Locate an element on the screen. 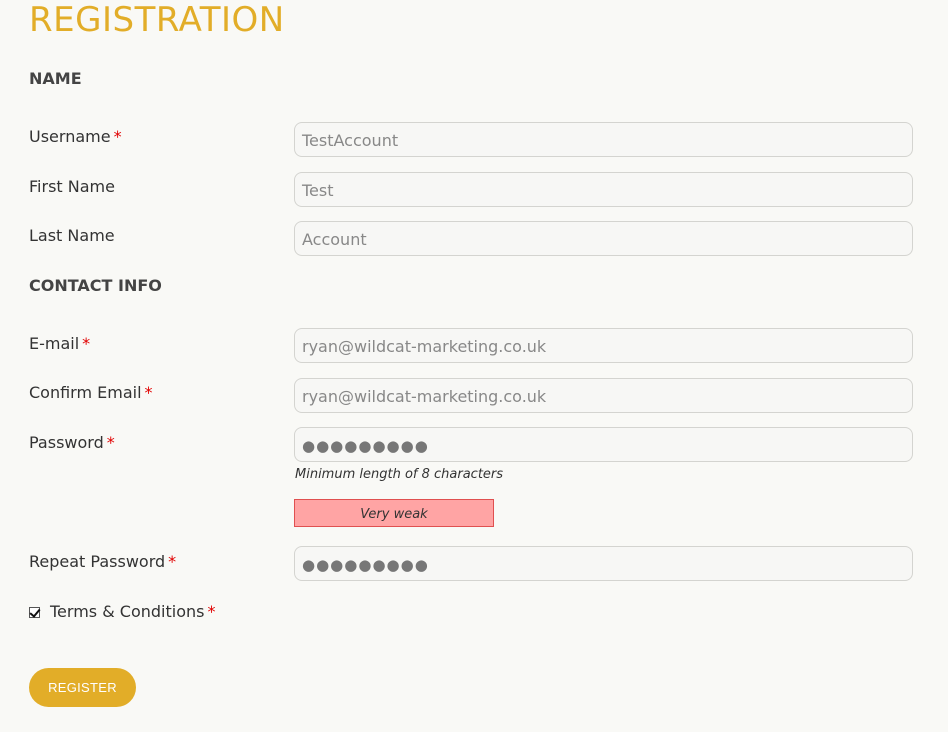 The image size is (948, 732). confirm-email-label: Confirm Email * is located at coordinates (91, 393).